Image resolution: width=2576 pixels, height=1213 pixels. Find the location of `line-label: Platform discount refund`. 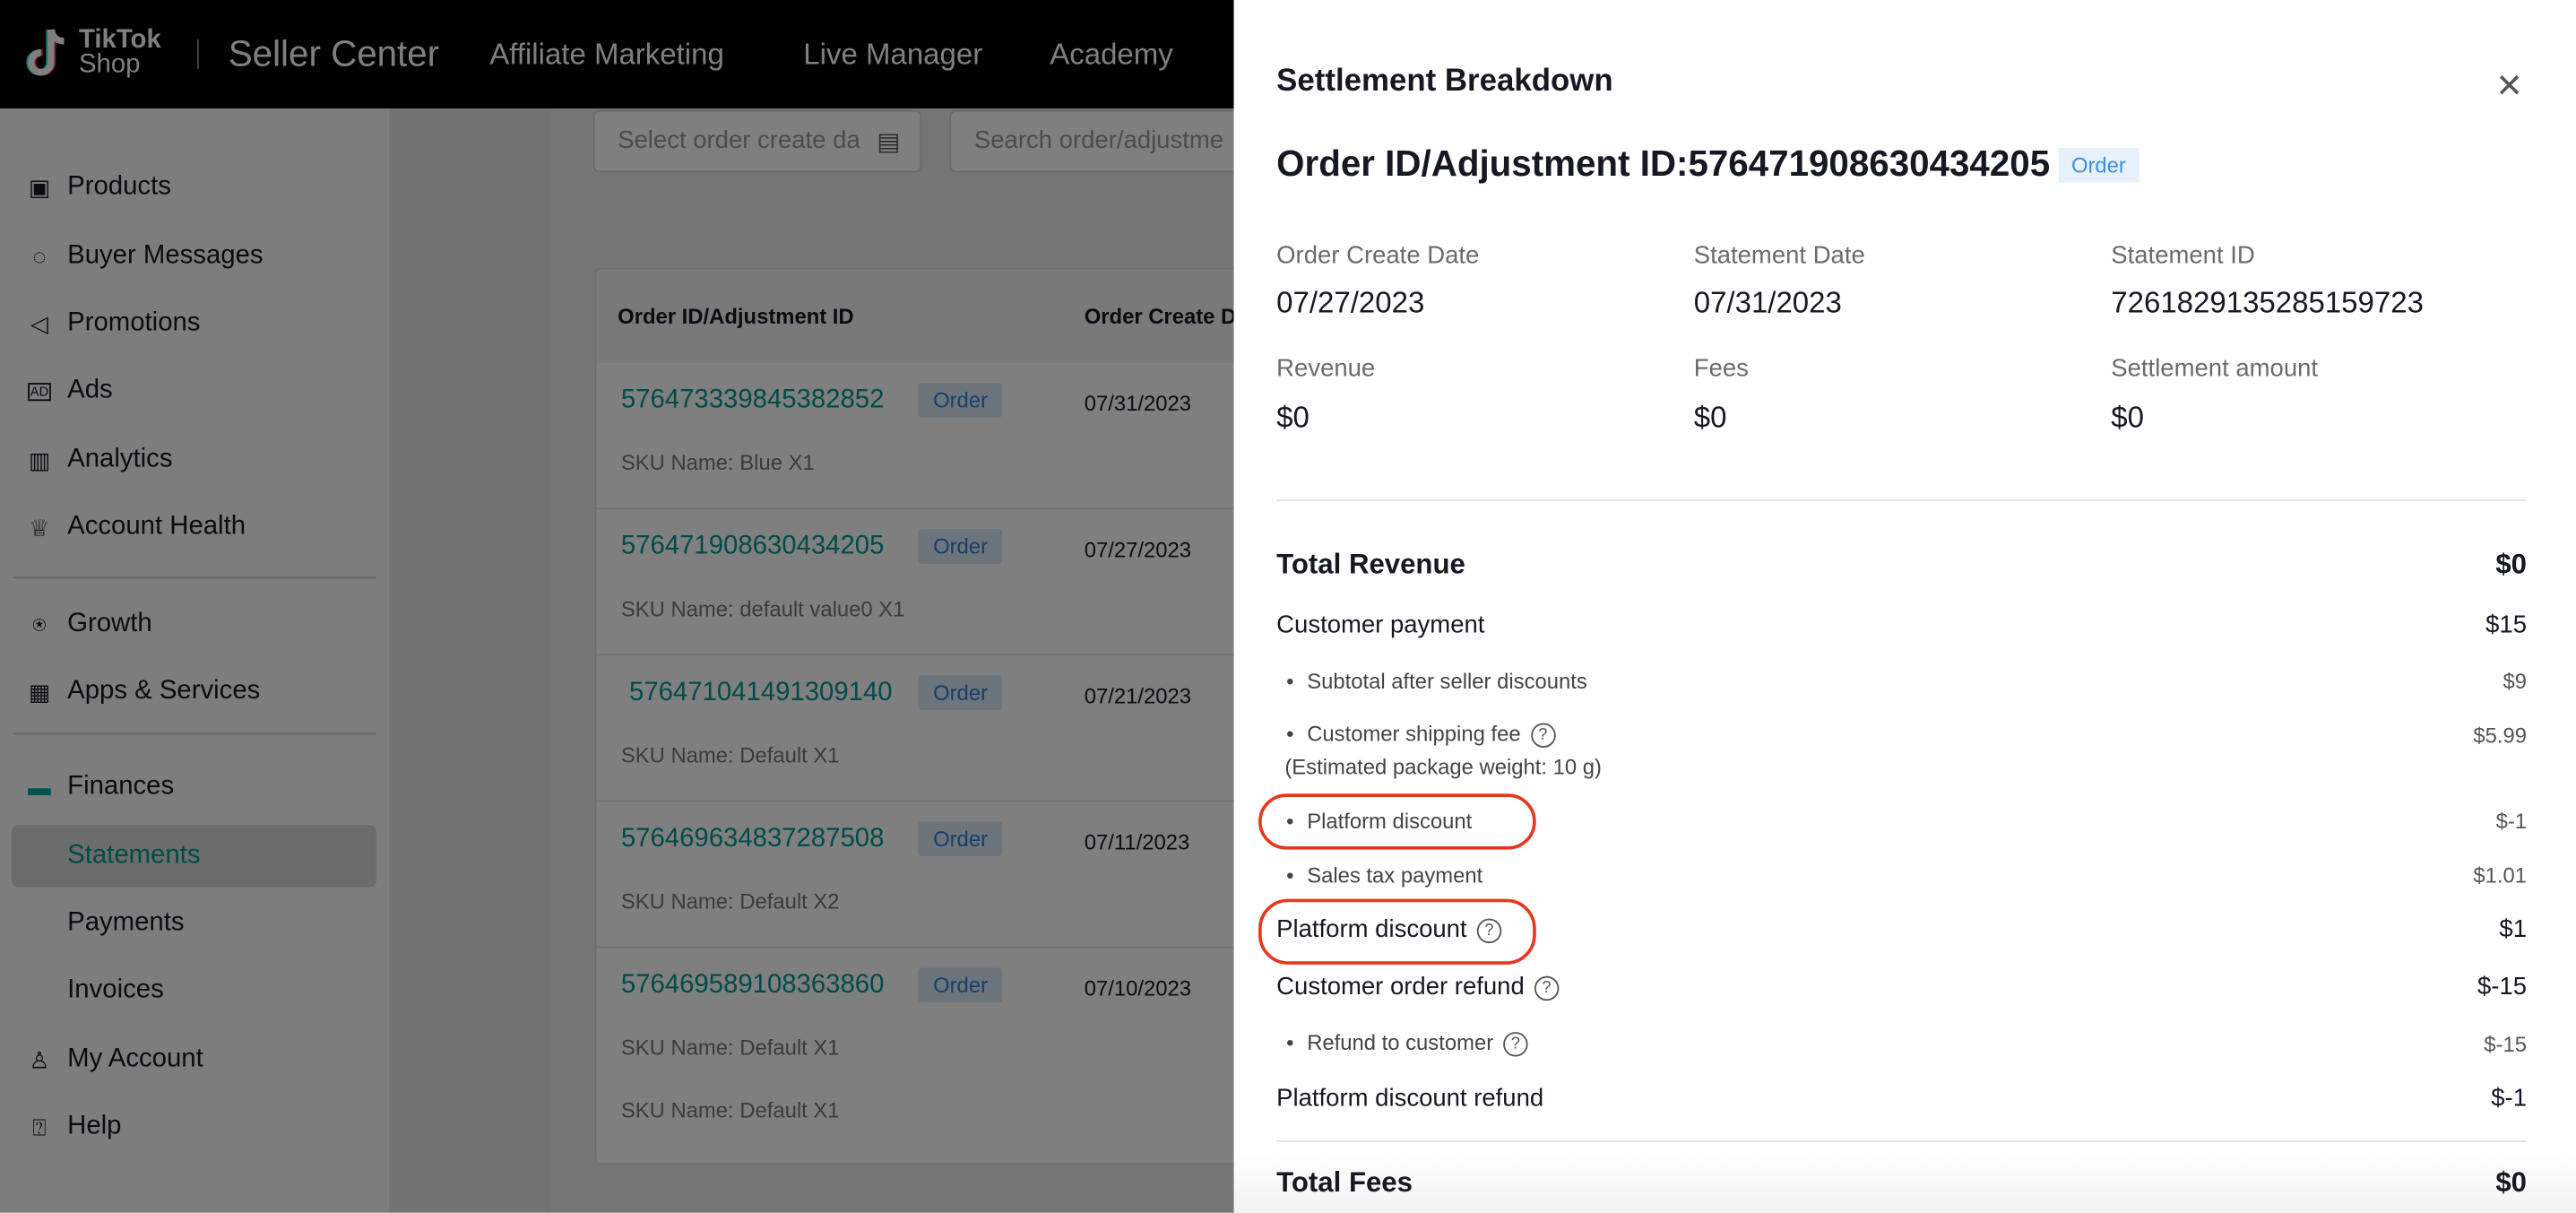

line-label: Platform discount refund is located at coordinates (1410, 1098).